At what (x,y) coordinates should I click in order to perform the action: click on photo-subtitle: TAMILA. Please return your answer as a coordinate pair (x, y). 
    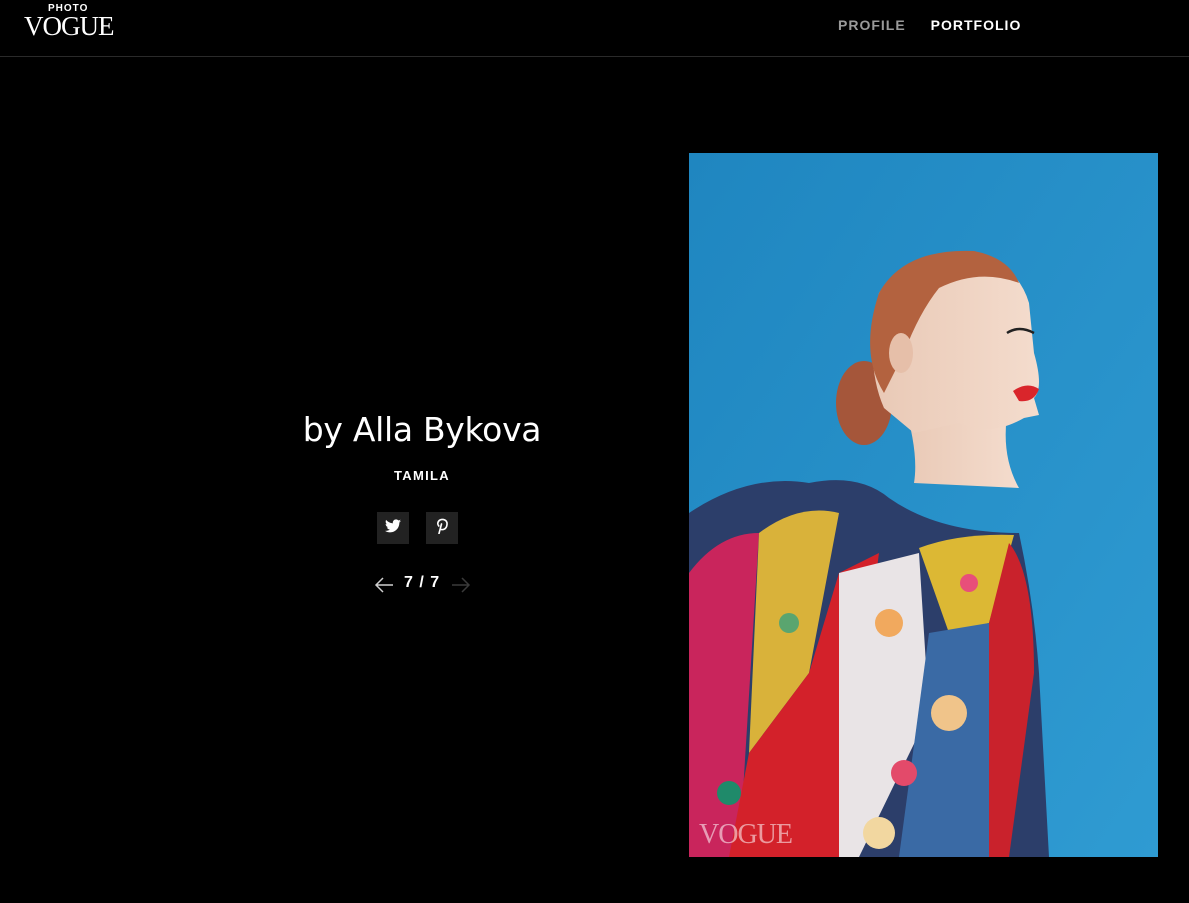
    Looking at the image, I should click on (422, 475).